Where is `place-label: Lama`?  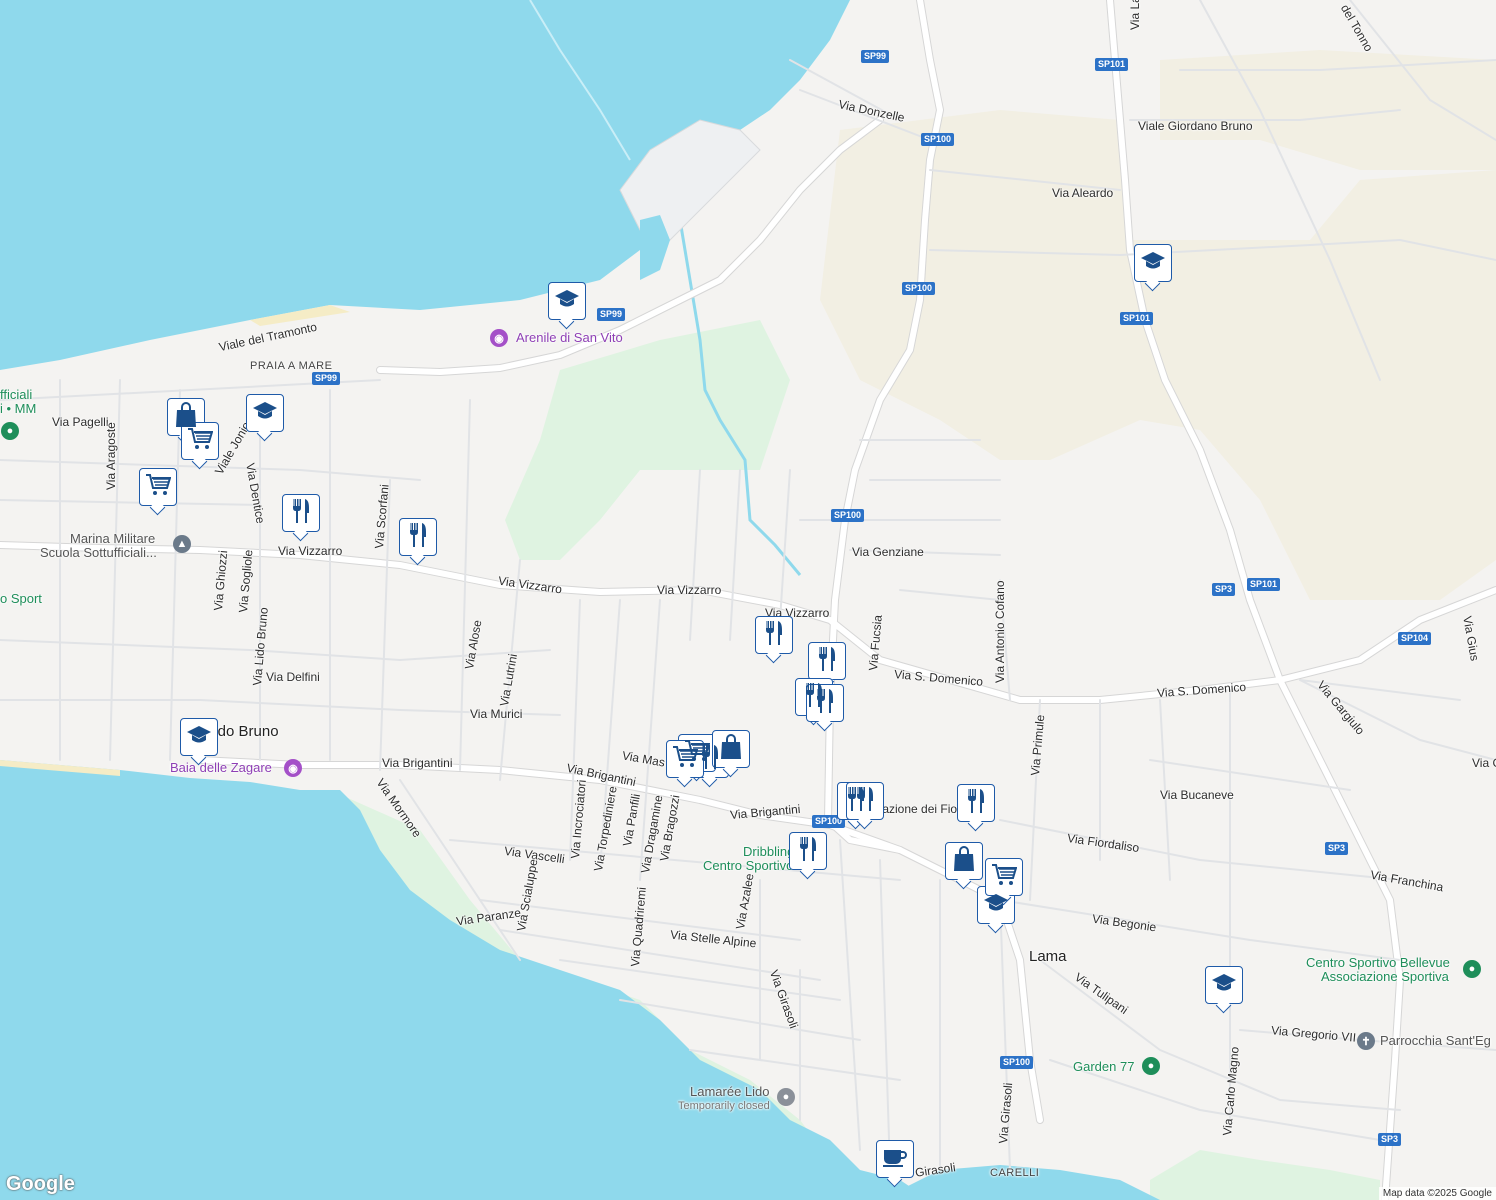
place-label: Lama is located at coordinates (1048, 956).